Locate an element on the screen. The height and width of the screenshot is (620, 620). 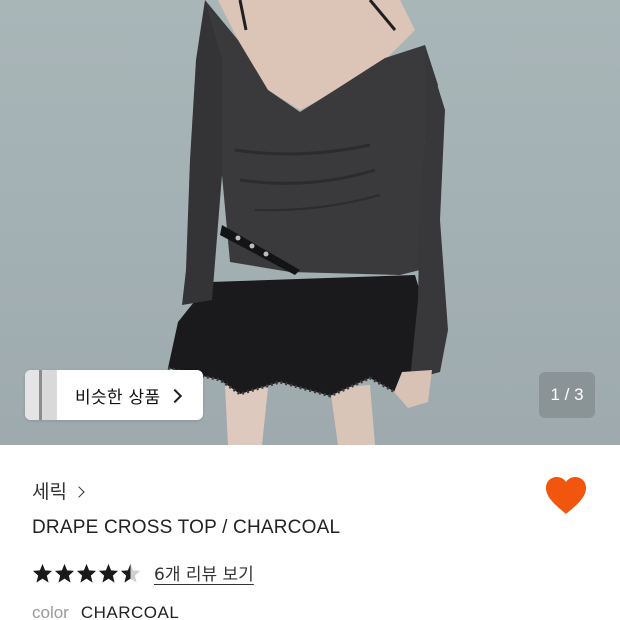
brand-name: 세릭 is located at coordinates (49, 492).